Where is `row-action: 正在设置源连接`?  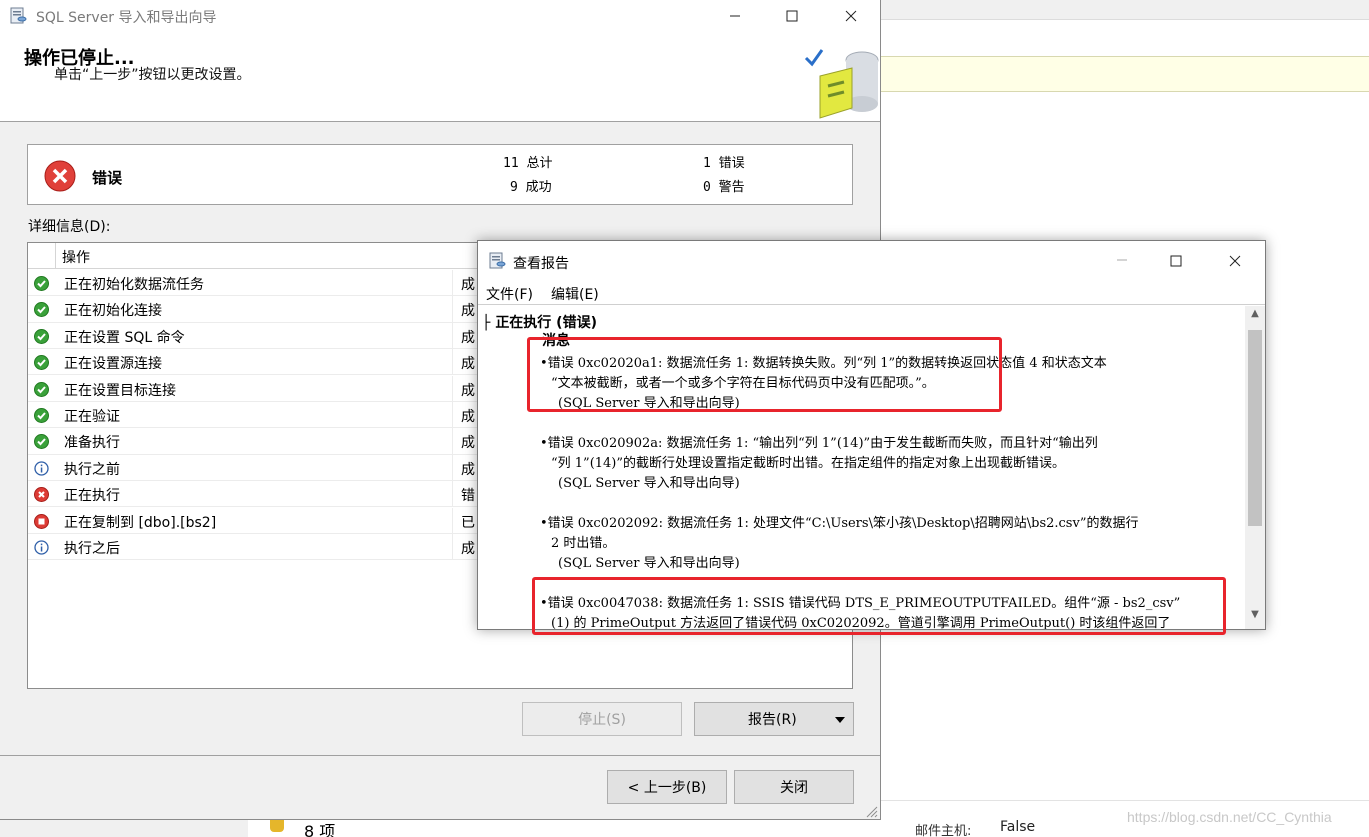
row-action: 正在设置源连接 is located at coordinates (113, 364).